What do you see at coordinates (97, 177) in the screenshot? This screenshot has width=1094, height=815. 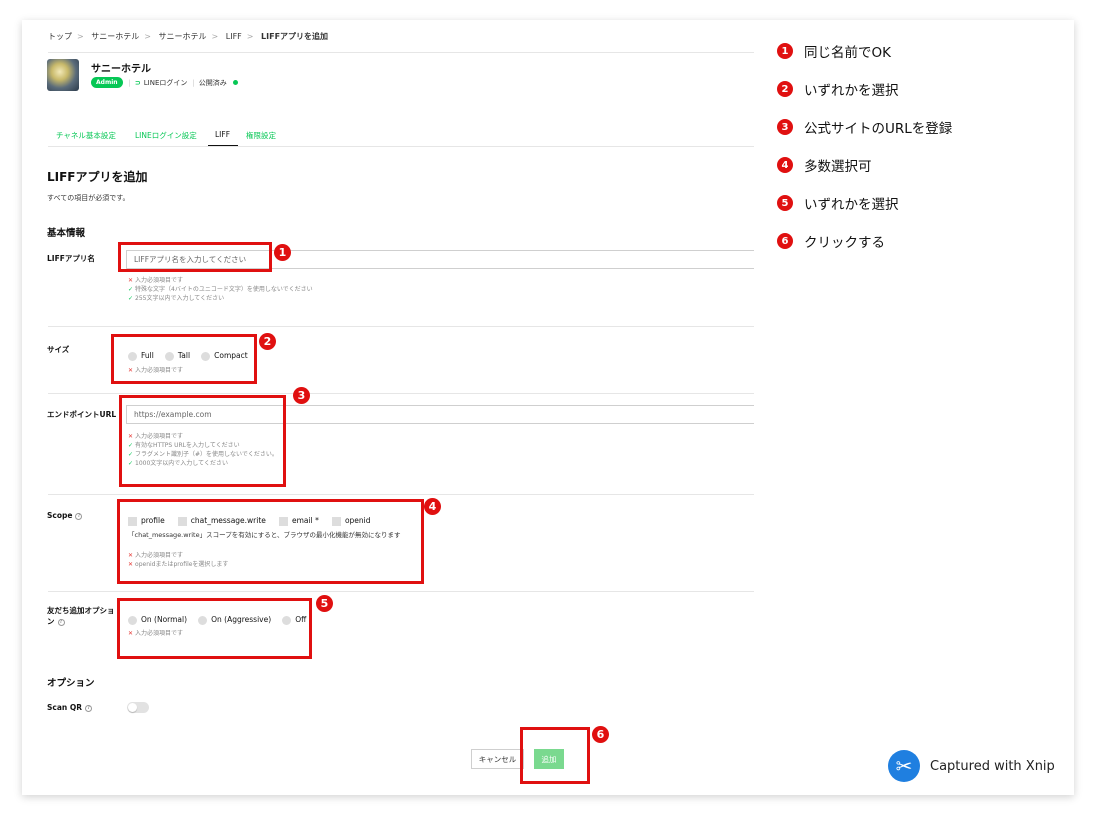 I see `page-title: LIFFアプリを追加` at bounding box center [97, 177].